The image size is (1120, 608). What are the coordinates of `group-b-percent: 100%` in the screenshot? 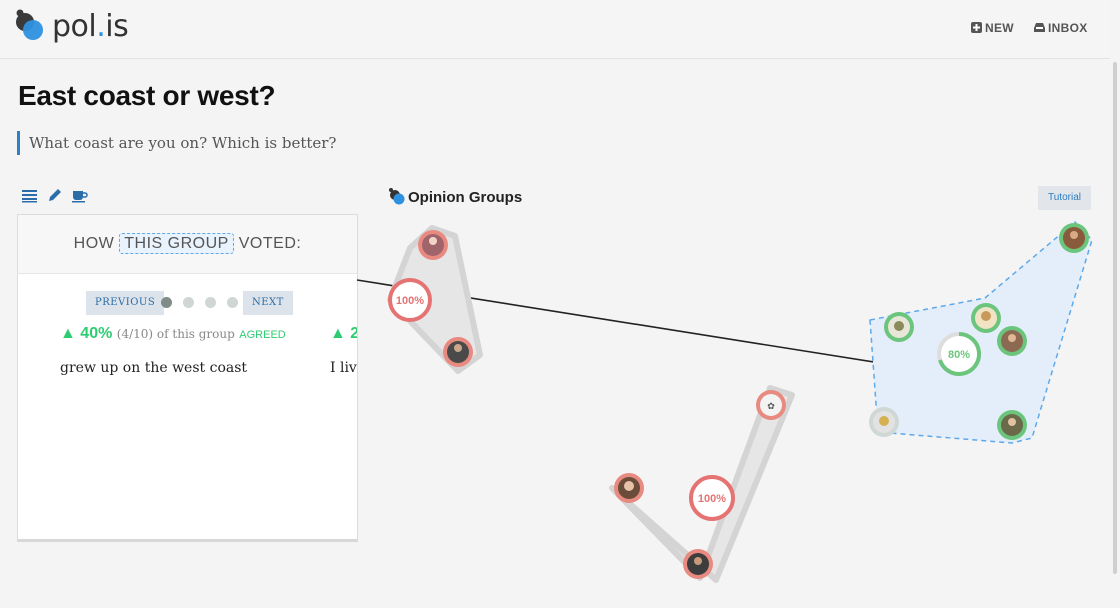 It's located at (712, 499).